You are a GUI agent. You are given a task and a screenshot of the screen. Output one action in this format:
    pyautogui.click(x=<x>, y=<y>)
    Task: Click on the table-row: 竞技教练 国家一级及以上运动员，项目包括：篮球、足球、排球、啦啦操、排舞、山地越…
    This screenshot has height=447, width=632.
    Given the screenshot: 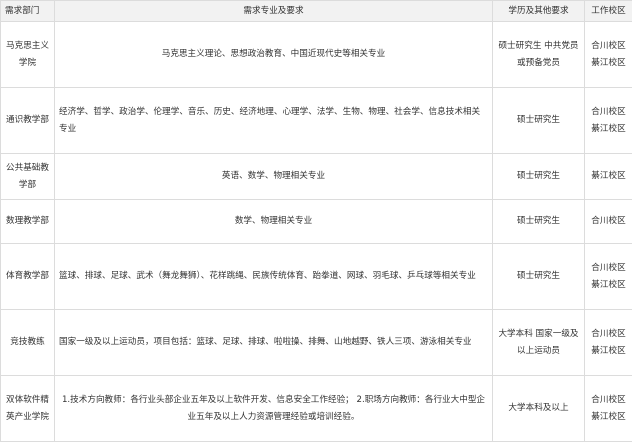 What is the action you would take?
    pyautogui.click(x=316, y=342)
    